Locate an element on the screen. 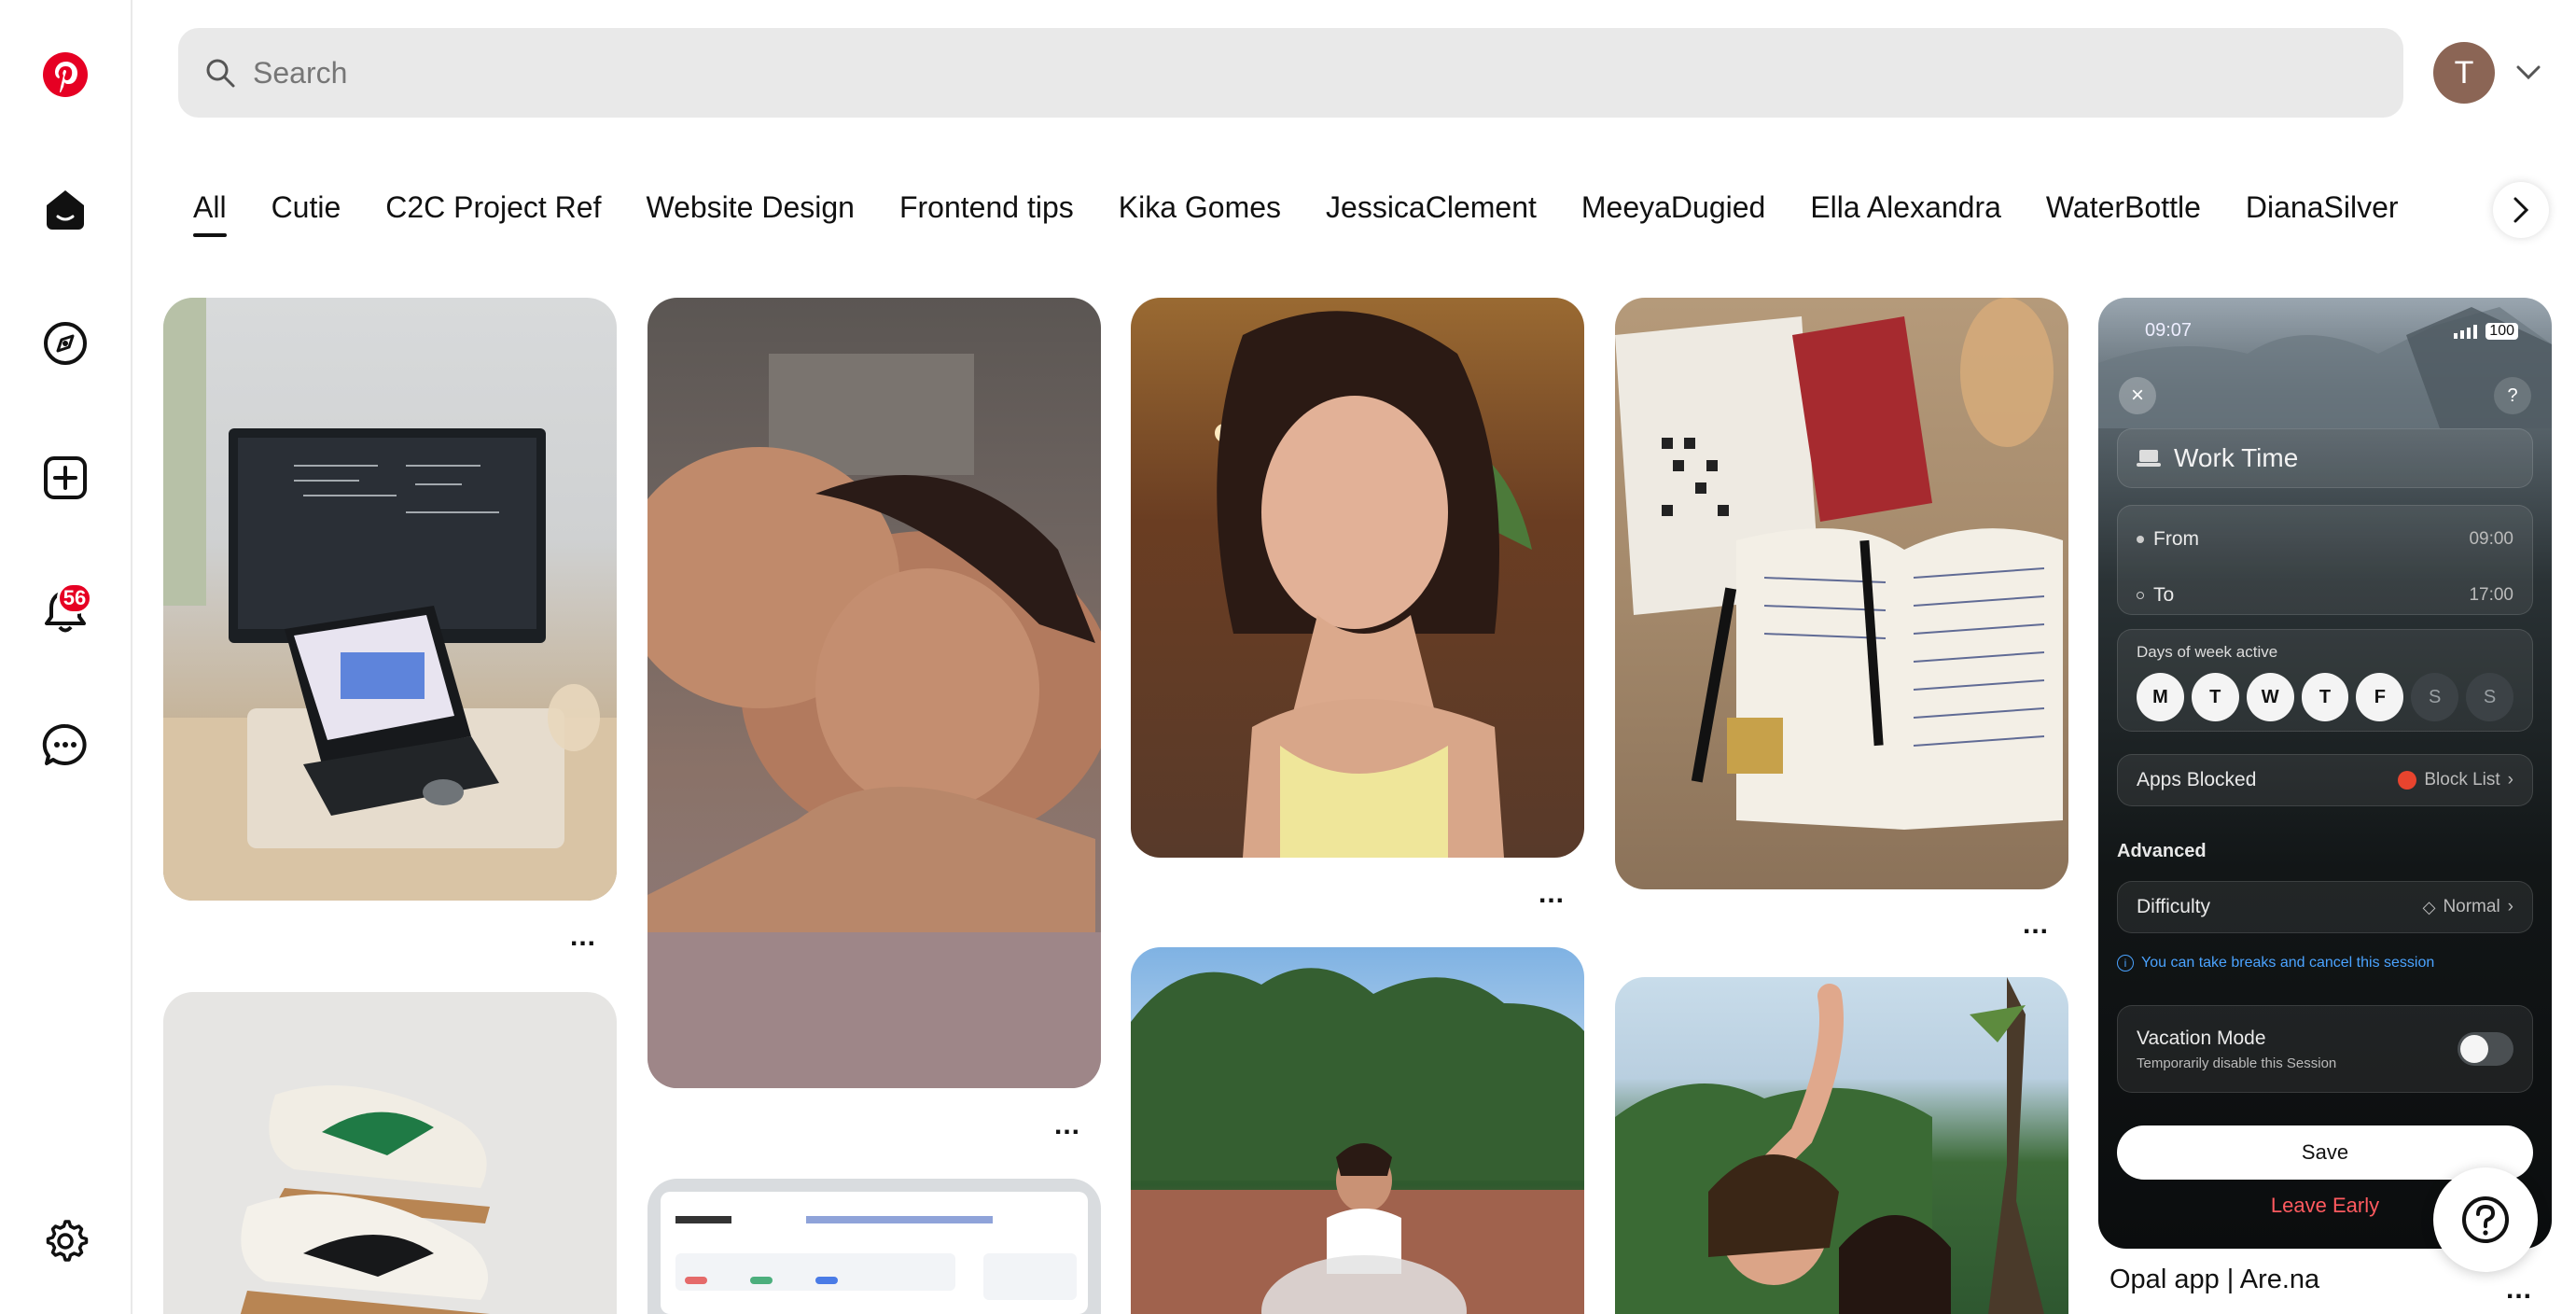 The height and width of the screenshot is (1314, 2576). messages-icon is located at coordinates (65, 745).